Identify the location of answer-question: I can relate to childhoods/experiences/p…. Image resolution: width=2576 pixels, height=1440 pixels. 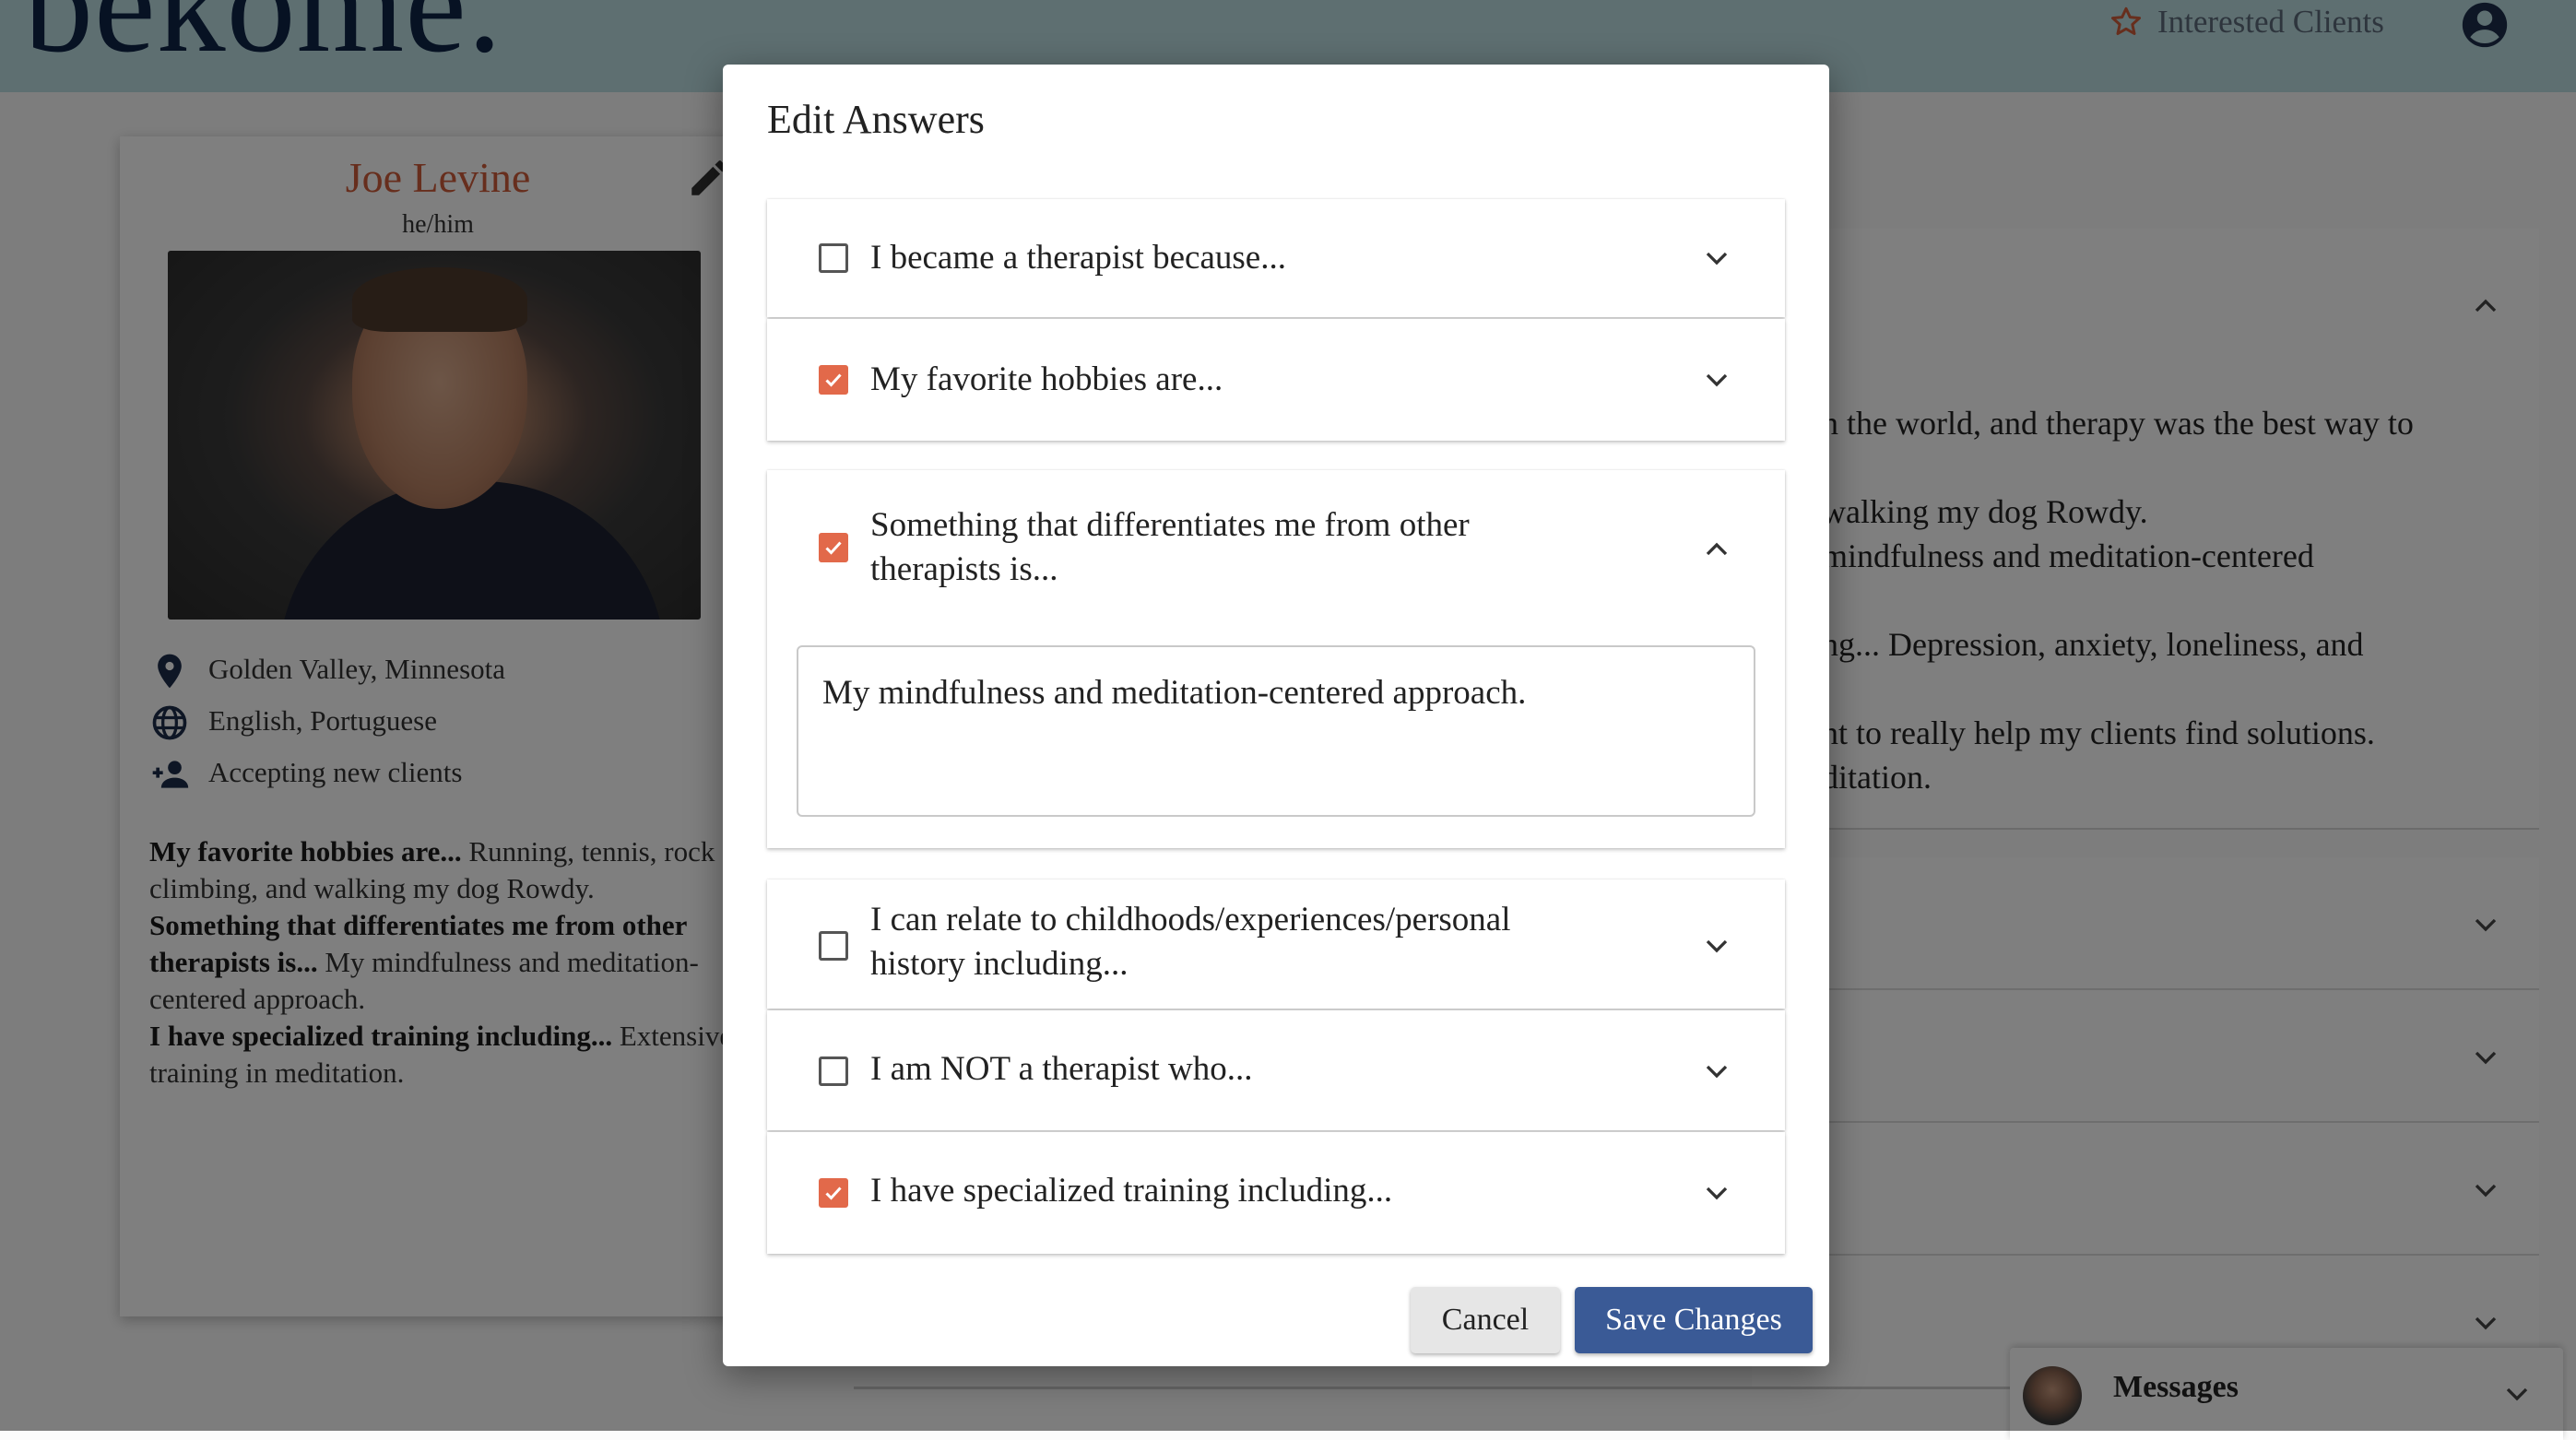
(1190, 942).